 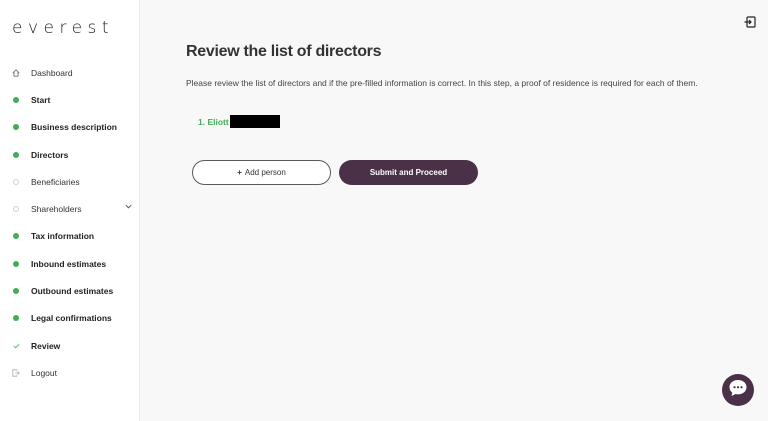 I want to click on sidebar-item-review: Review, so click(x=70, y=345).